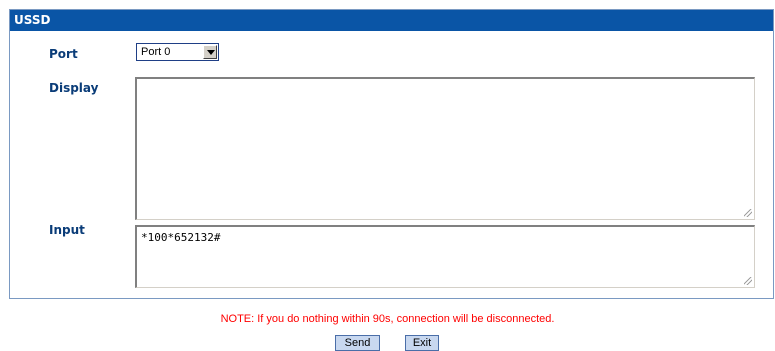 Image resolution: width=775 pixels, height=351 pixels. Describe the element at coordinates (210, 52) in the screenshot. I see `dropdown-arrow-icon` at that location.